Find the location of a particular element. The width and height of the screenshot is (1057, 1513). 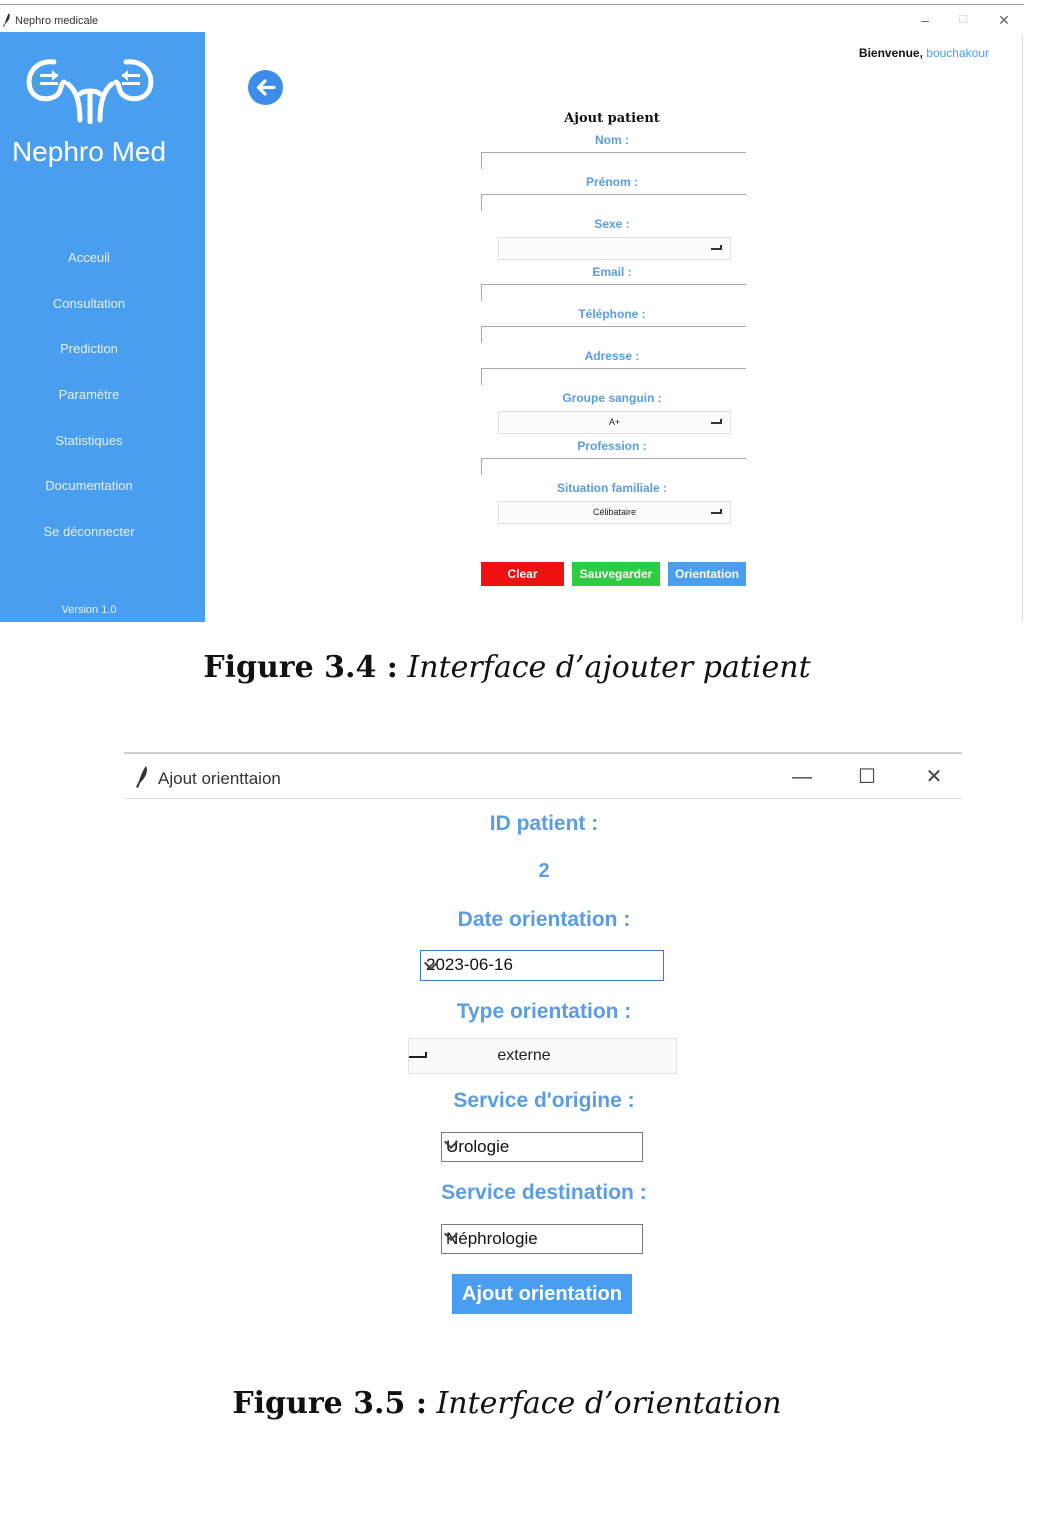

figure-number: Figure 3.4 : is located at coordinates (300, 667).